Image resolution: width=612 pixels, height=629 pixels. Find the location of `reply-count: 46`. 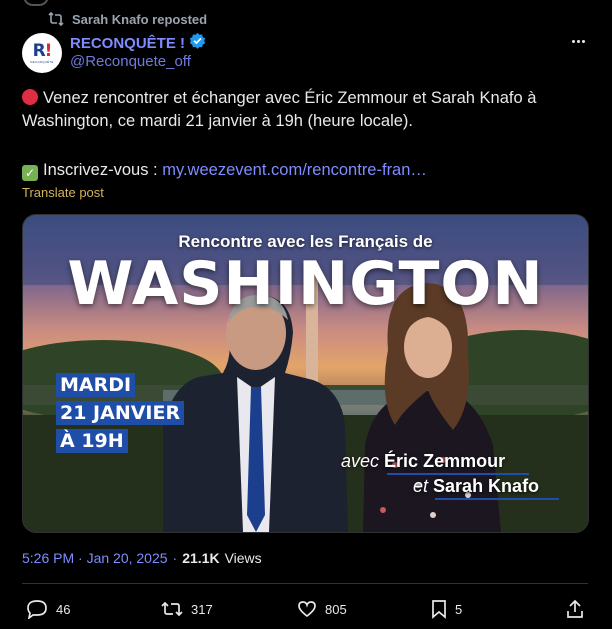

reply-count: 46 is located at coordinates (63, 609).